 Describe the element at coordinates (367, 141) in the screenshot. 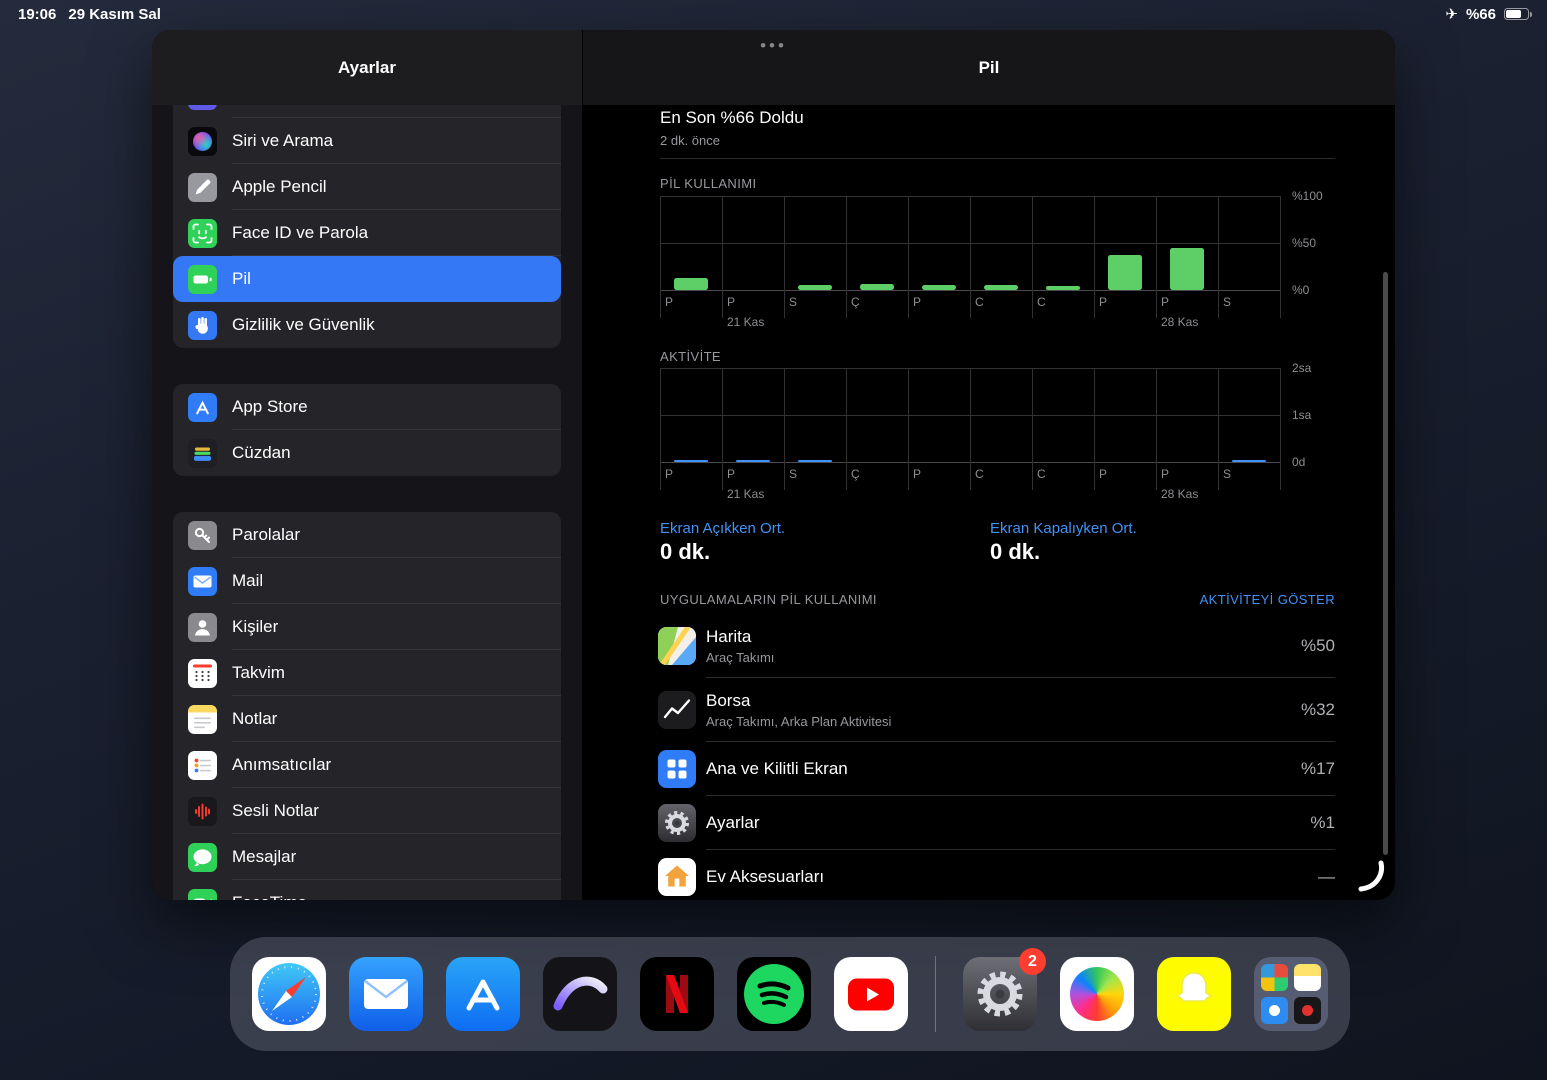

I see `sidebar-item-siri-ve-arama: Siri ve Arama` at that location.